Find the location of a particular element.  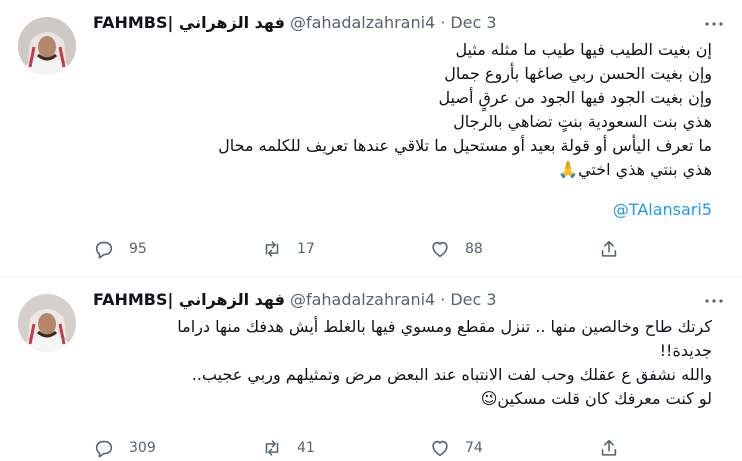

retweet-button: 17 is located at coordinates (288, 249).